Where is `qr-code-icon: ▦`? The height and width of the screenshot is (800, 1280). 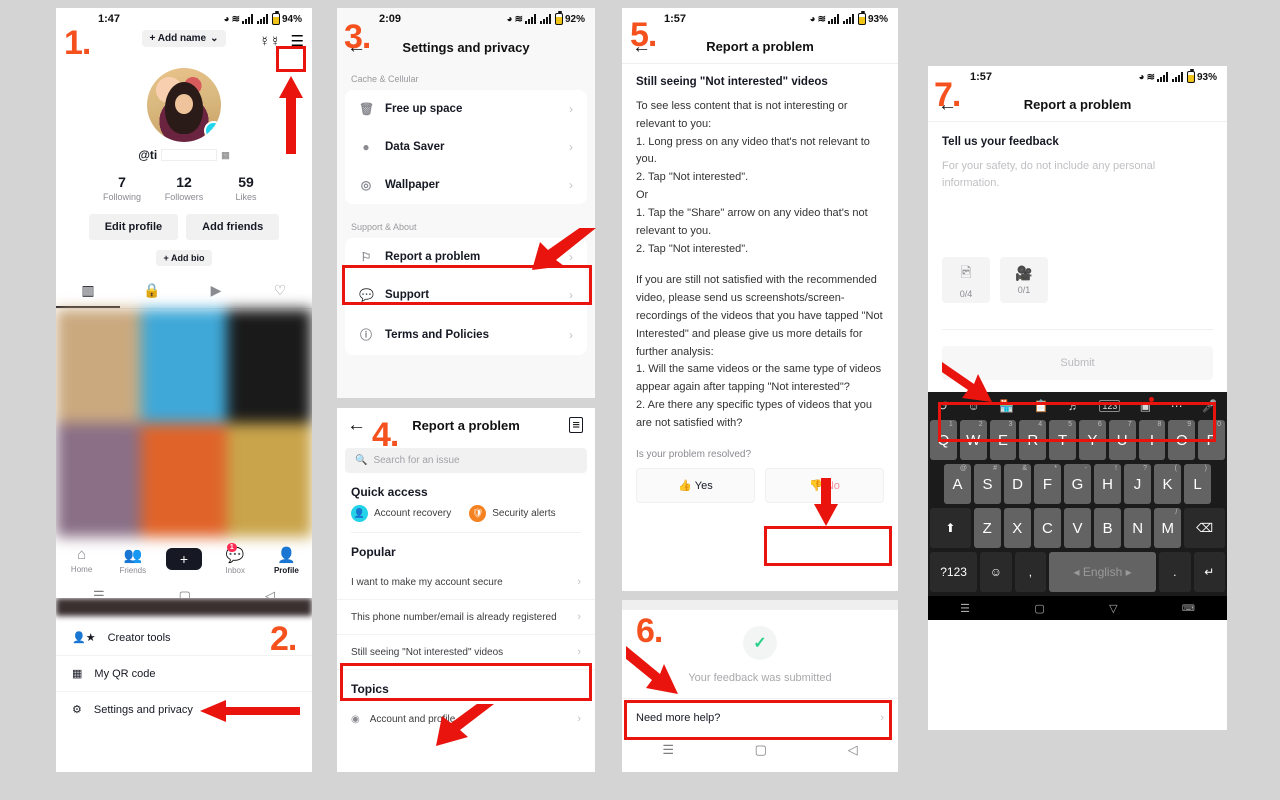
qr-code-icon: ▦ is located at coordinates (225, 155).